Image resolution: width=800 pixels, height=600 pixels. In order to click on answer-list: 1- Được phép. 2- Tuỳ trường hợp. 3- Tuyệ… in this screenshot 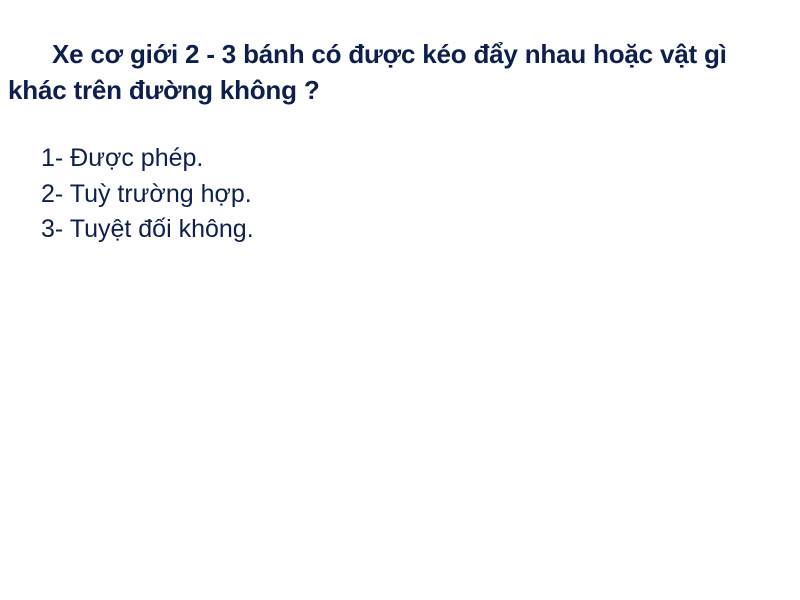, I will do `click(147, 194)`.